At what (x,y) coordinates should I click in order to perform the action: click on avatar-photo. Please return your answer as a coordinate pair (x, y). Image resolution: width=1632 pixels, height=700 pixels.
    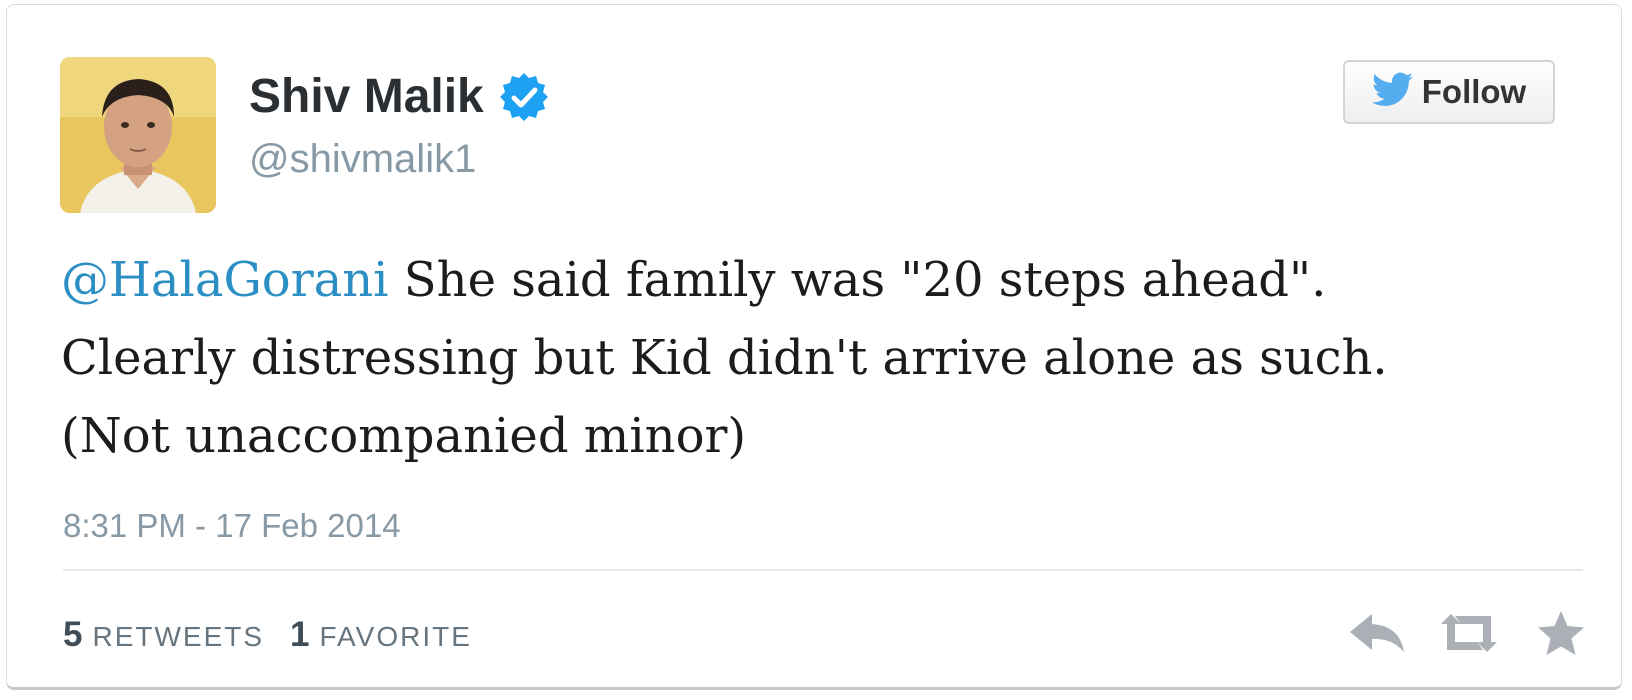
    Looking at the image, I should click on (138, 135).